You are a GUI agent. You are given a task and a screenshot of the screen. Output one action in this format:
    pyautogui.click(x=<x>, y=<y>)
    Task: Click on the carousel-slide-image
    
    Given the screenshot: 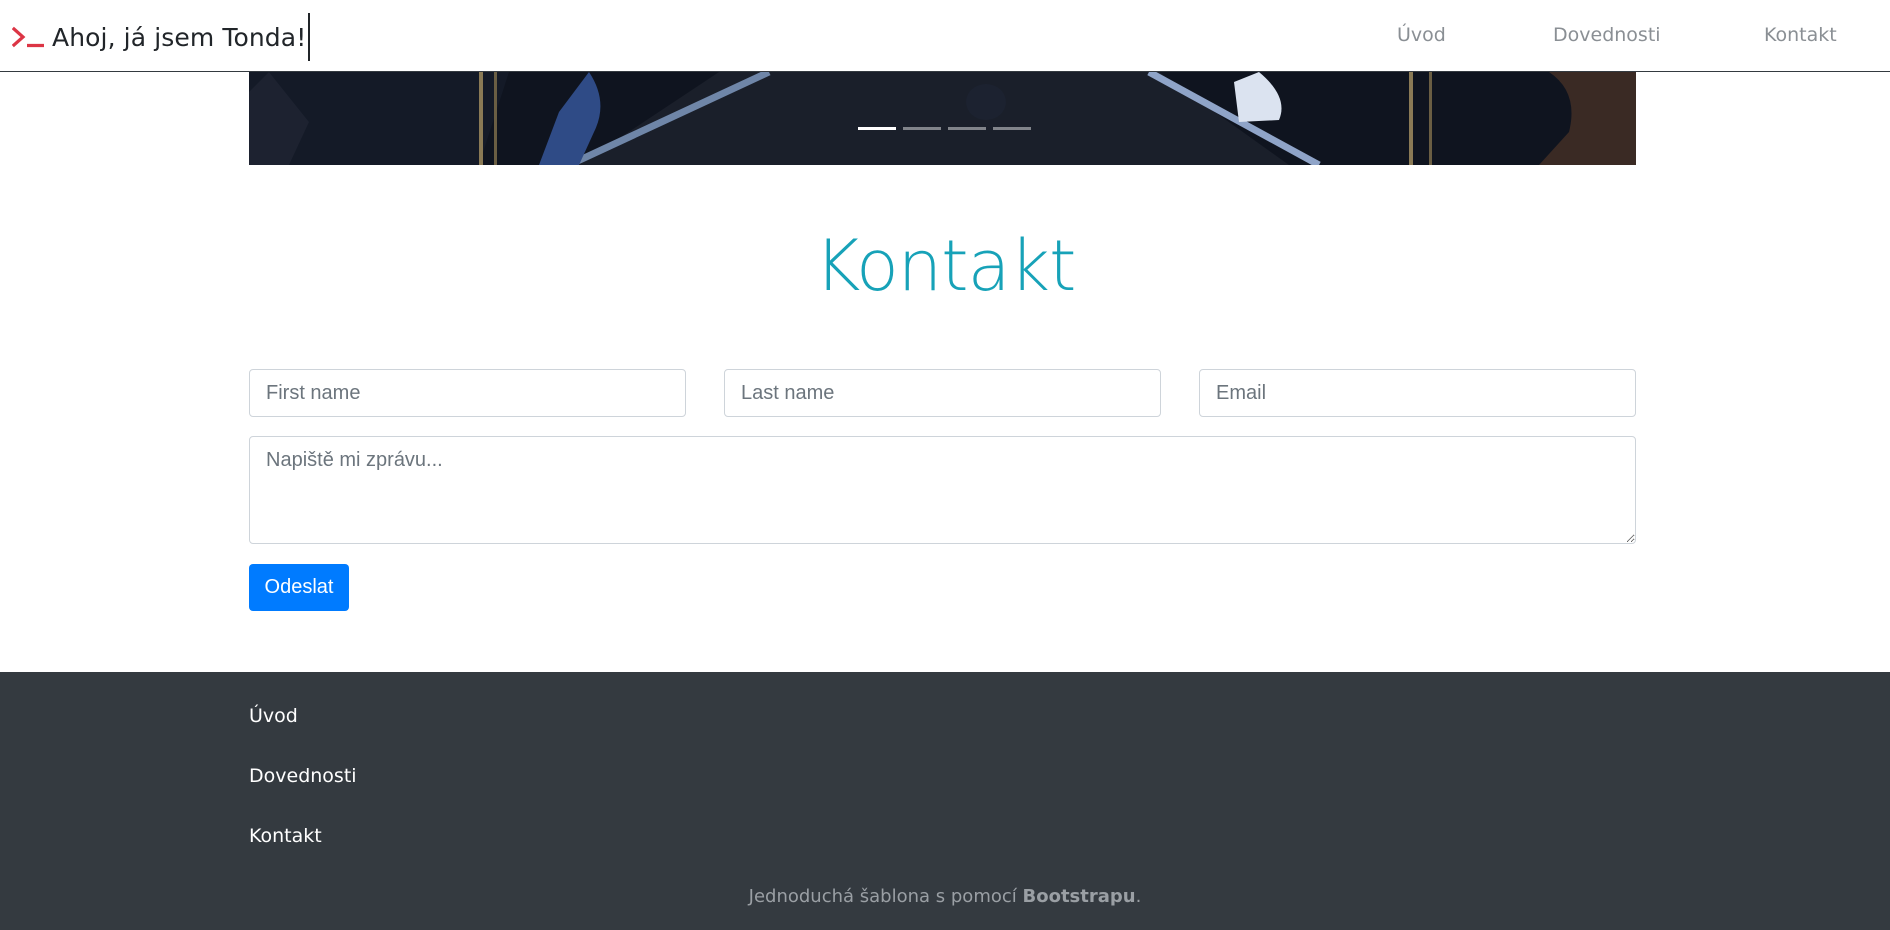 What is the action you would take?
    pyautogui.click(x=942, y=118)
    